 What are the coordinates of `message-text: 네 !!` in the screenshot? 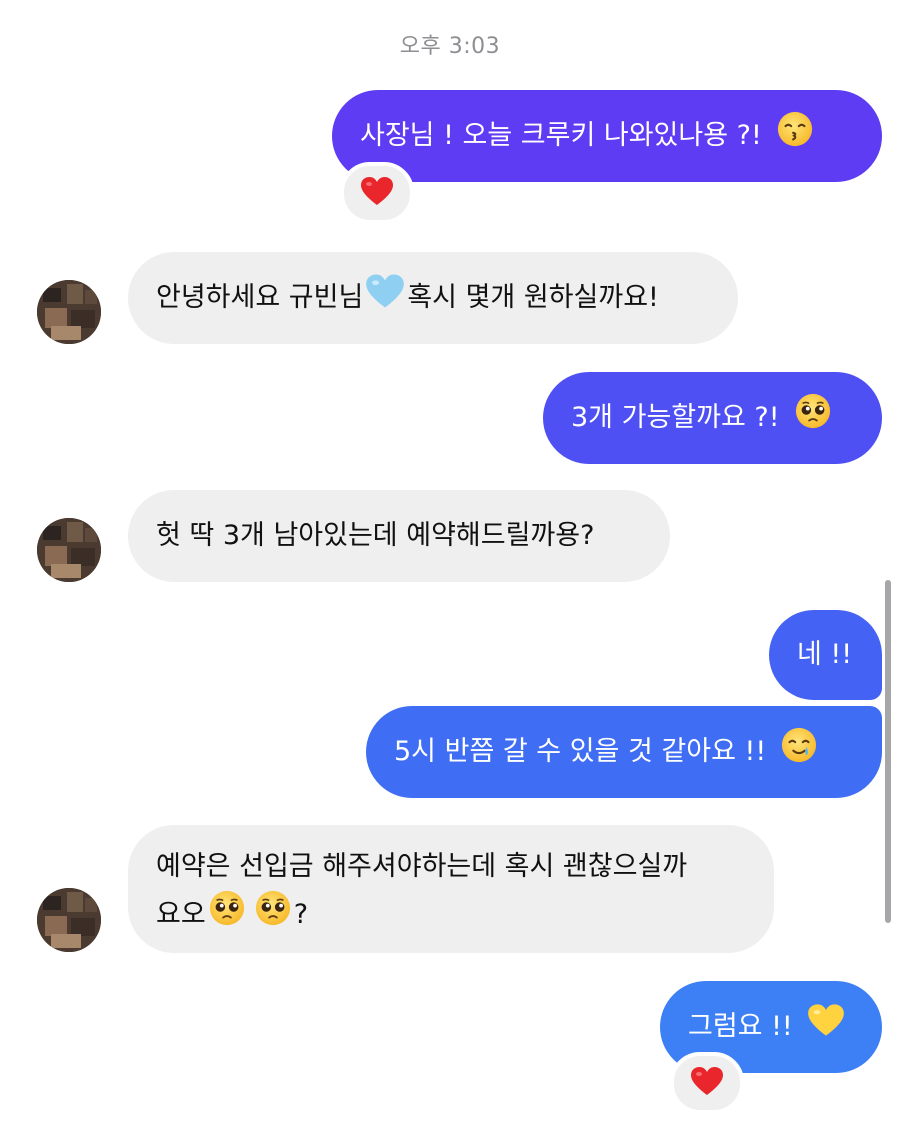 It's located at (825, 654).